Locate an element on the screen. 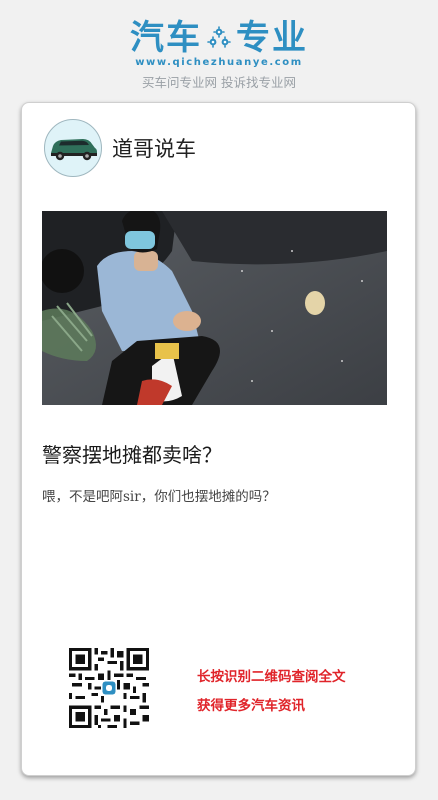  site-header: 汽车 专业 www.qichezhuanye.com 买车问专业网 投诉找专业网 is located at coordinates (219, 50).